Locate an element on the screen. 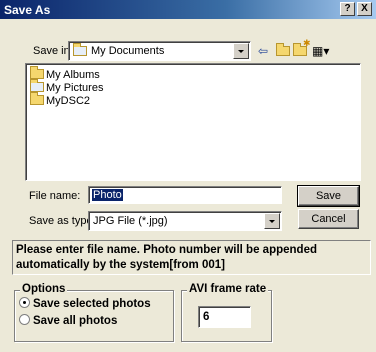 The image size is (376, 352). file-name-label: File name: is located at coordinates (55, 196).